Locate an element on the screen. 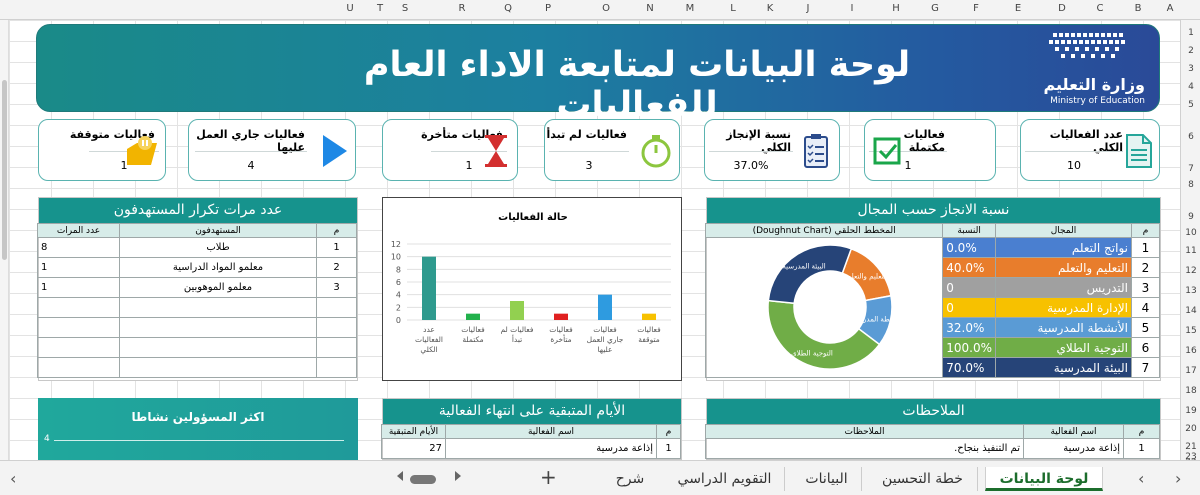  row-header: 5 is located at coordinates (1190, 105).